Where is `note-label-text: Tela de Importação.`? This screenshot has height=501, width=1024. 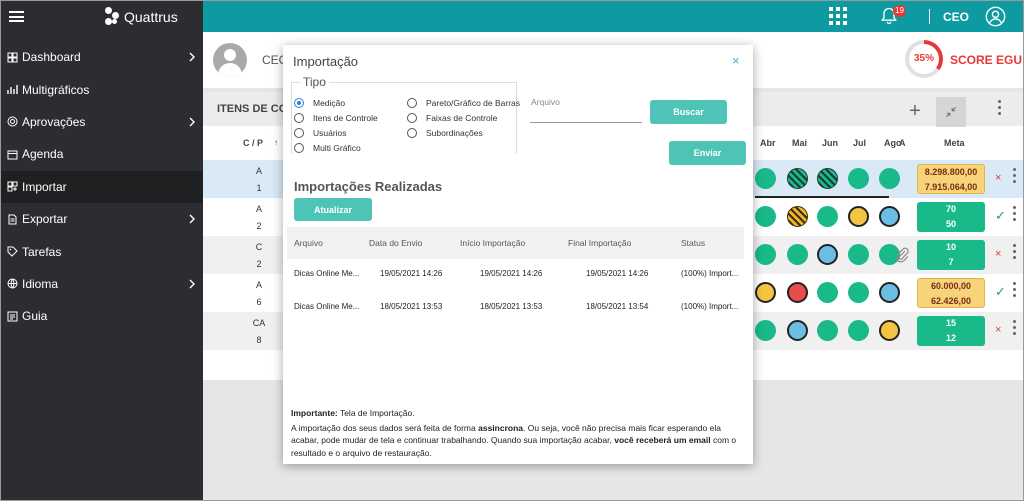 note-label-text: Tela de Importação. is located at coordinates (376, 413).